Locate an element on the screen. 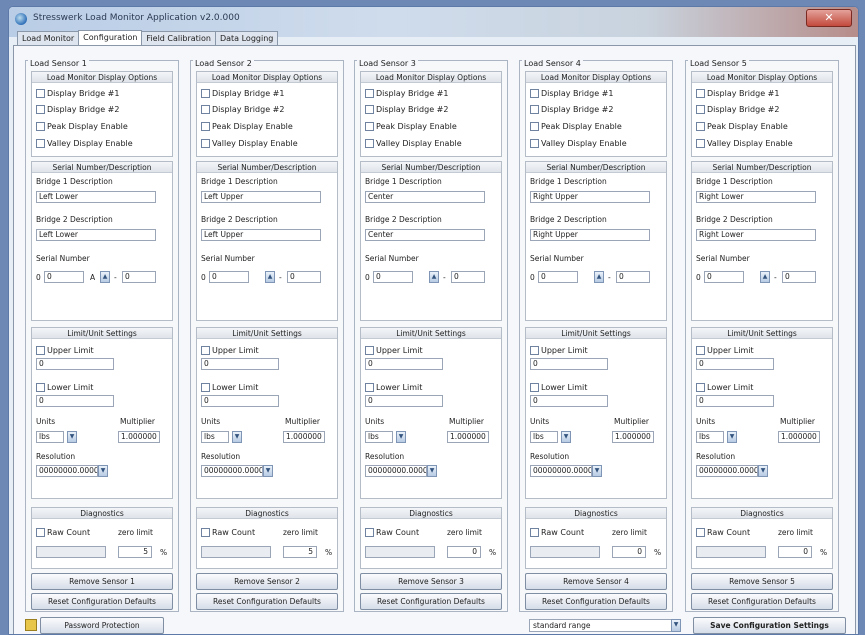  remove-sensor-button: Remove Sensor 1 is located at coordinates (102, 581).